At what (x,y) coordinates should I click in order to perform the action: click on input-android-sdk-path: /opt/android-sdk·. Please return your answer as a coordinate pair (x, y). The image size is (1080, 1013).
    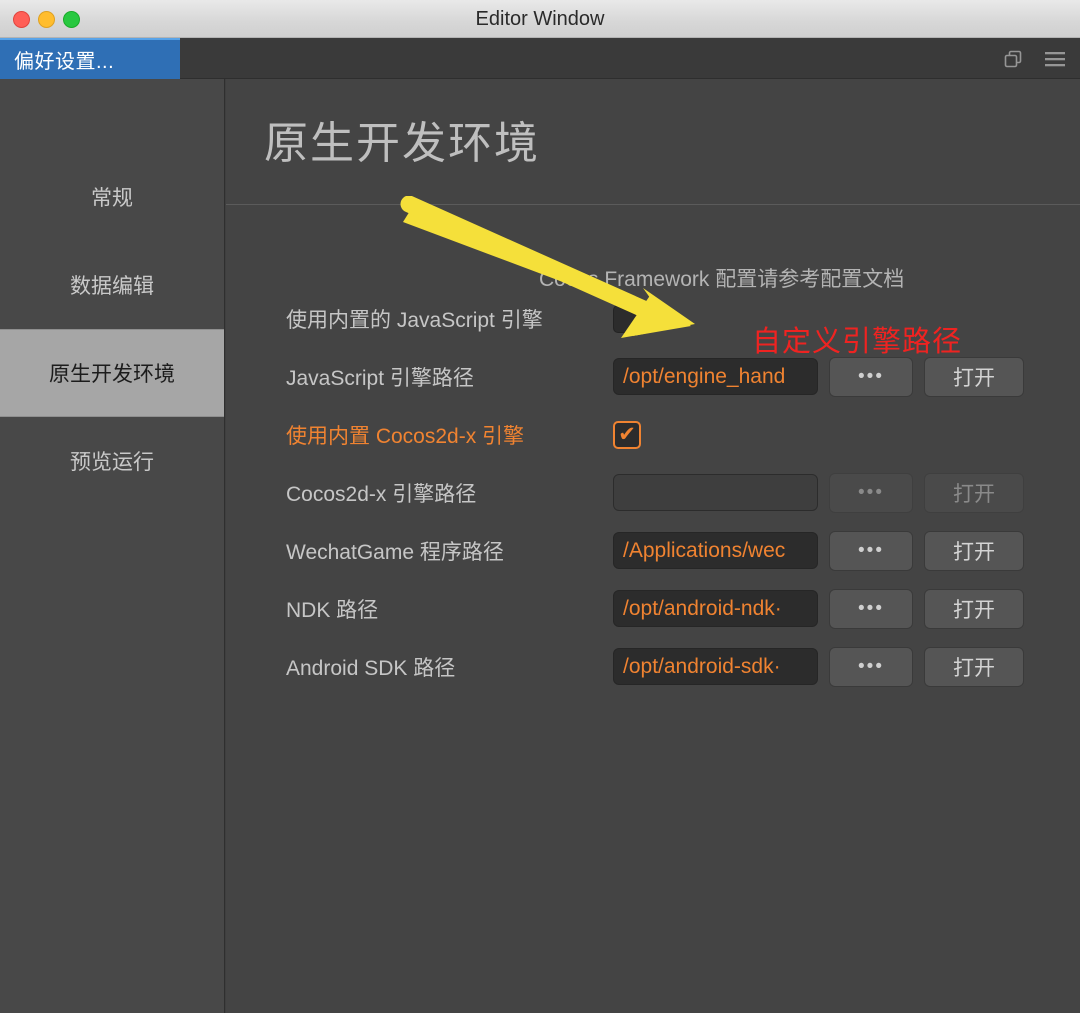
    Looking at the image, I should click on (715, 666).